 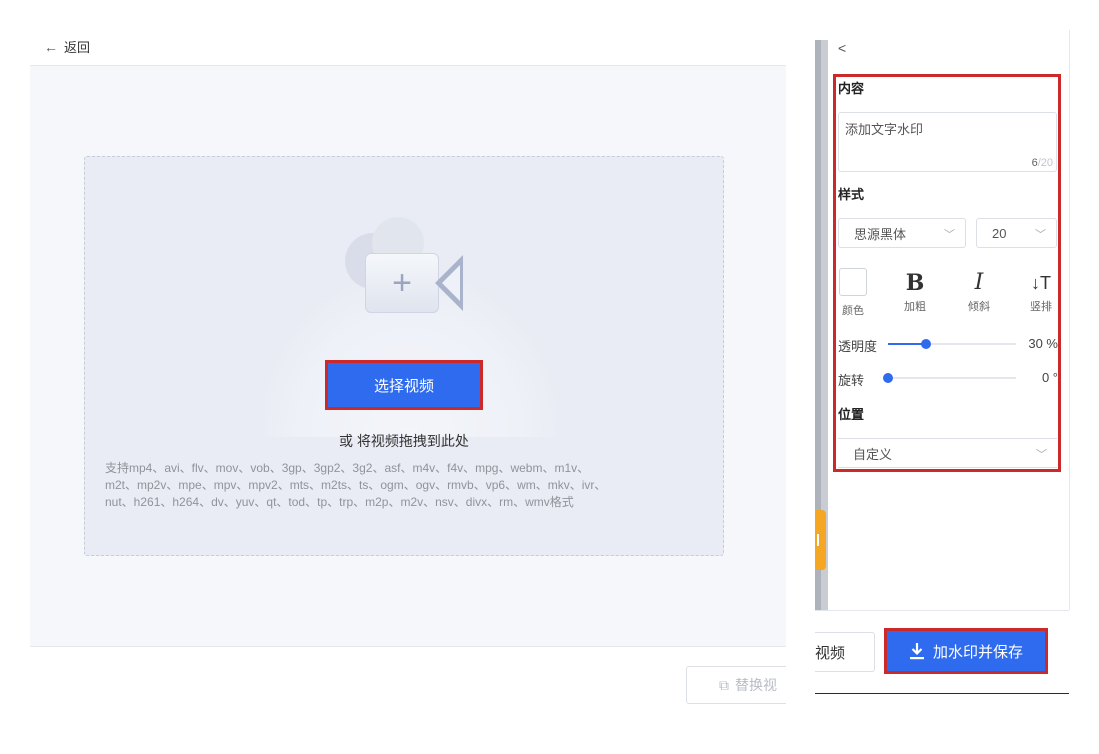 I want to click on back-link: ← 返回, so click(x=67, y=46).